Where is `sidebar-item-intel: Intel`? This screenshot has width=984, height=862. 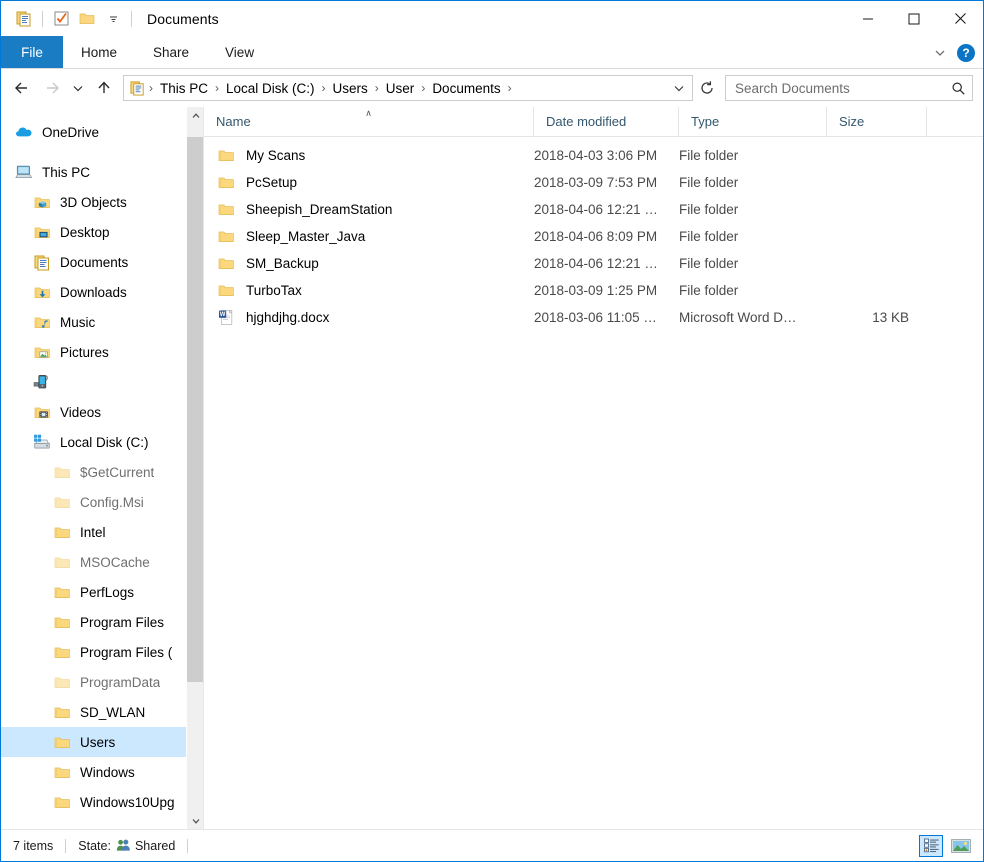
sidebar-item-intel: Intel is located at coordinates (93, 532).